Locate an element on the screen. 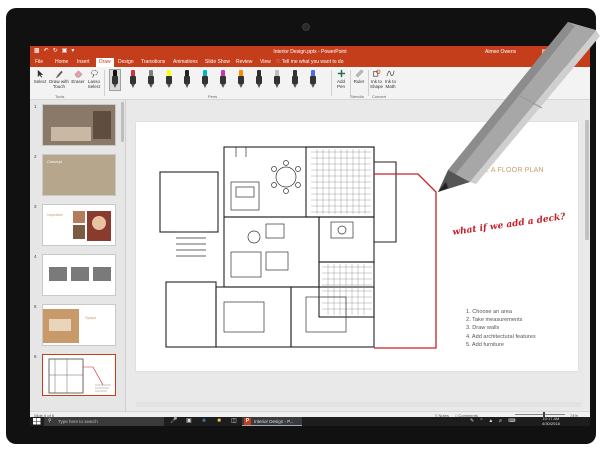  list-item: 1. Choose an area is located at coordinates (489, 312).